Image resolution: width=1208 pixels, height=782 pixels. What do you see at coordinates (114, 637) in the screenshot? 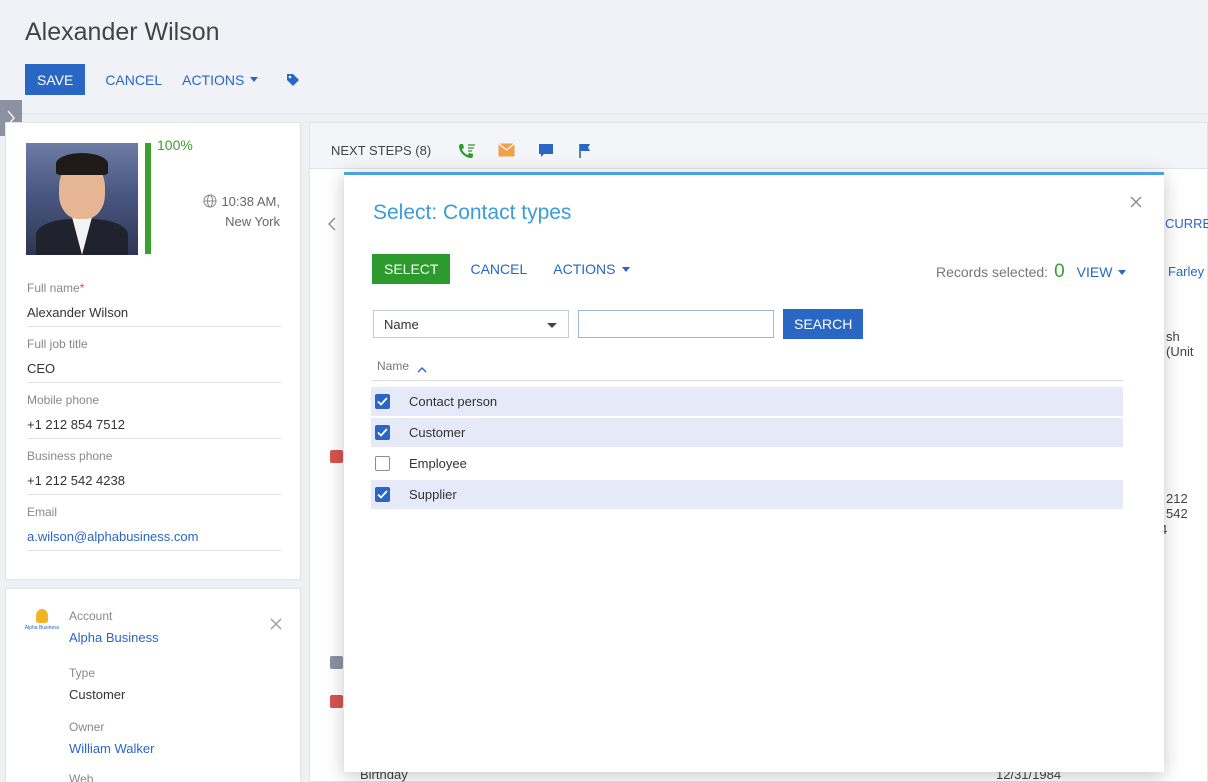
I see `account-link: Alpha Business` at bounding box center [114, 637].